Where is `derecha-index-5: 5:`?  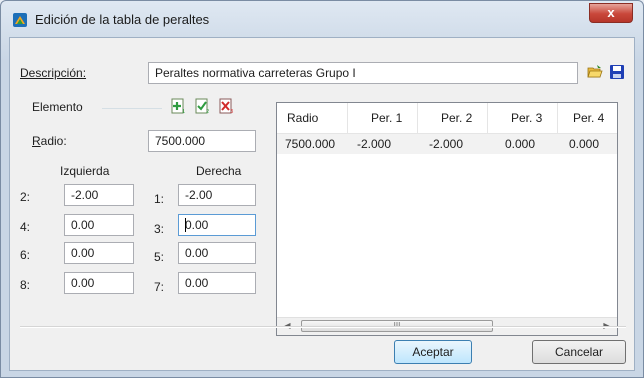
derecha-index-5: 5: is located at coordinates (159, 257).